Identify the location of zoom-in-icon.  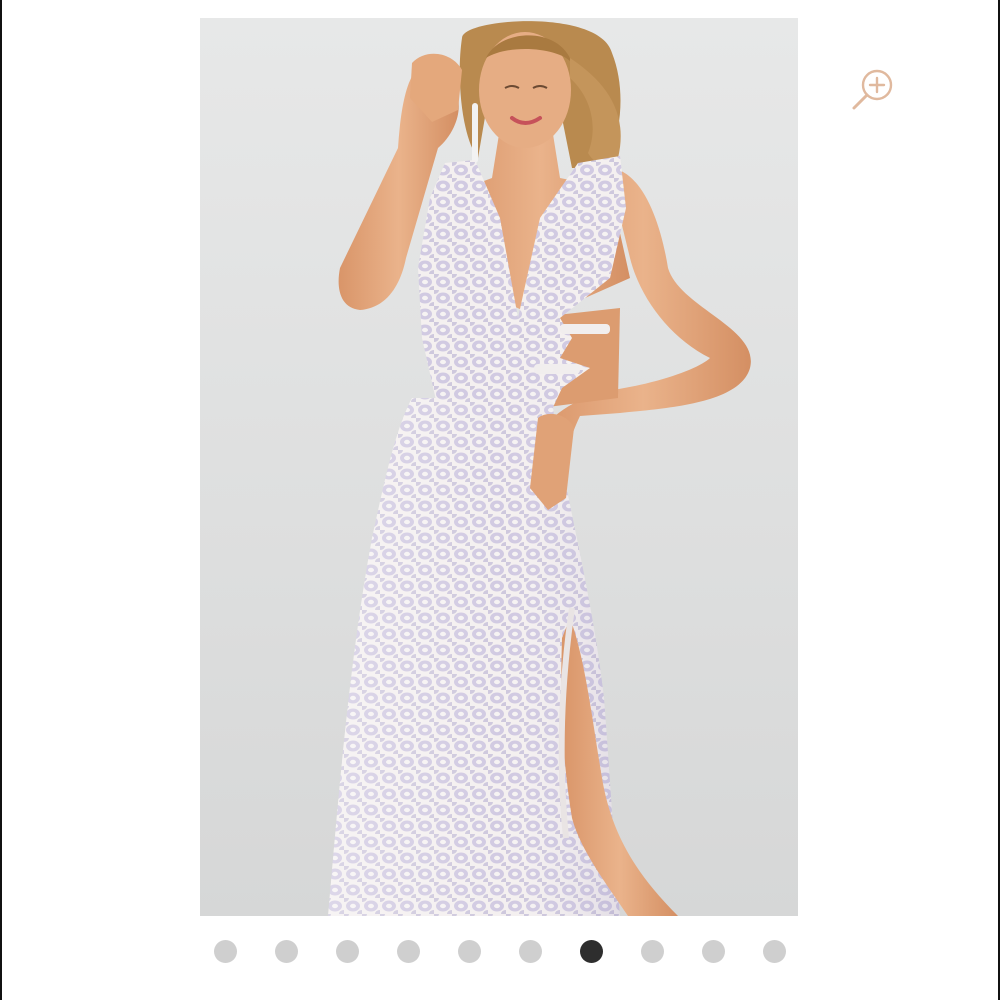
(872, 89).